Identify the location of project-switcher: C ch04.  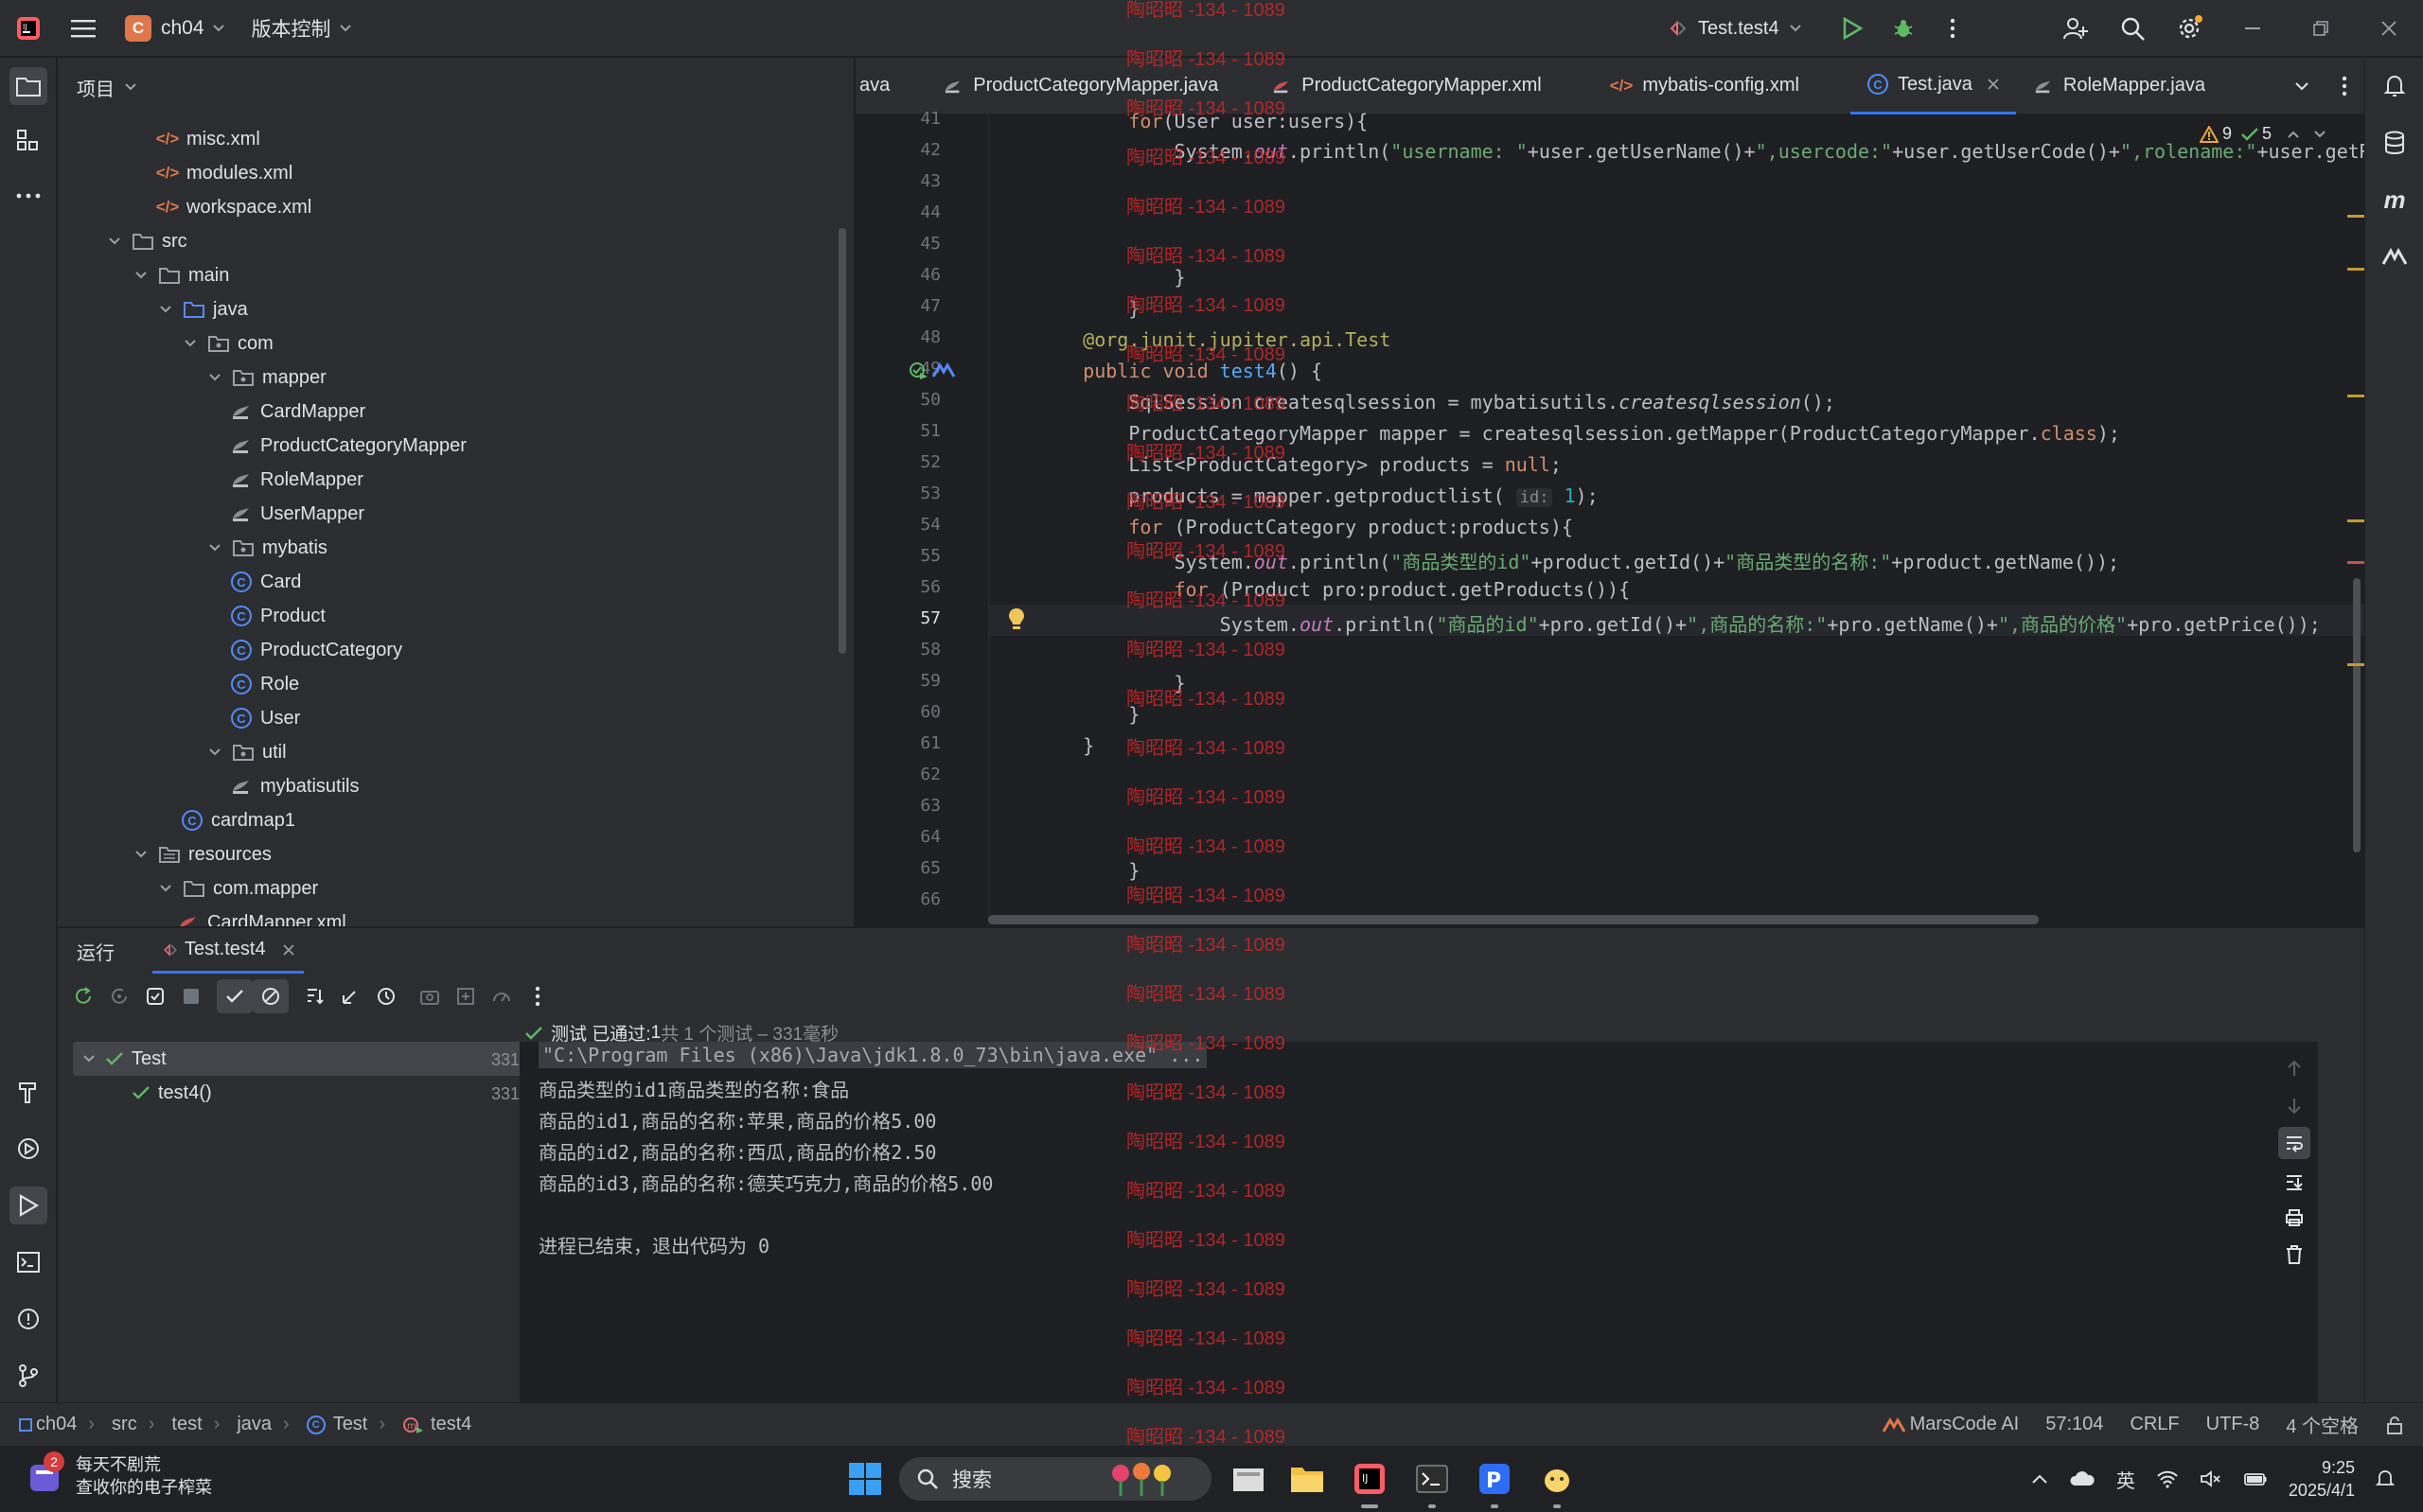
(175, 28).